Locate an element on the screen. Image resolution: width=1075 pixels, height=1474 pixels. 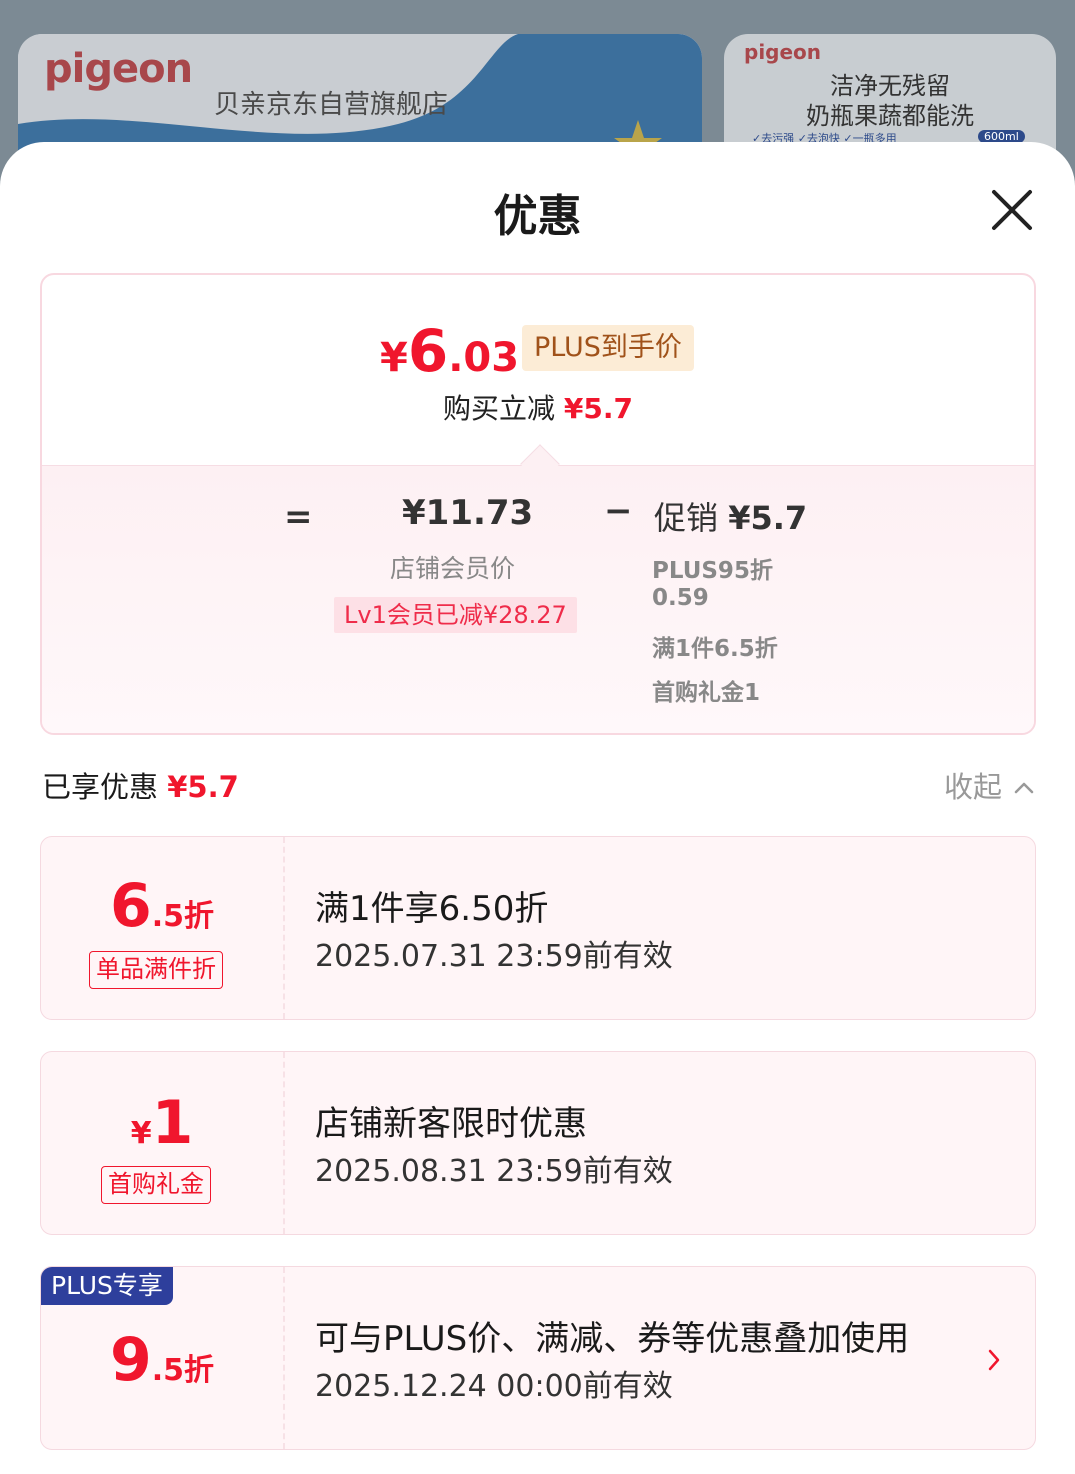
coupon-validity: 2025.12.24 00:00前有效 is located at coordinates (494, 1386).